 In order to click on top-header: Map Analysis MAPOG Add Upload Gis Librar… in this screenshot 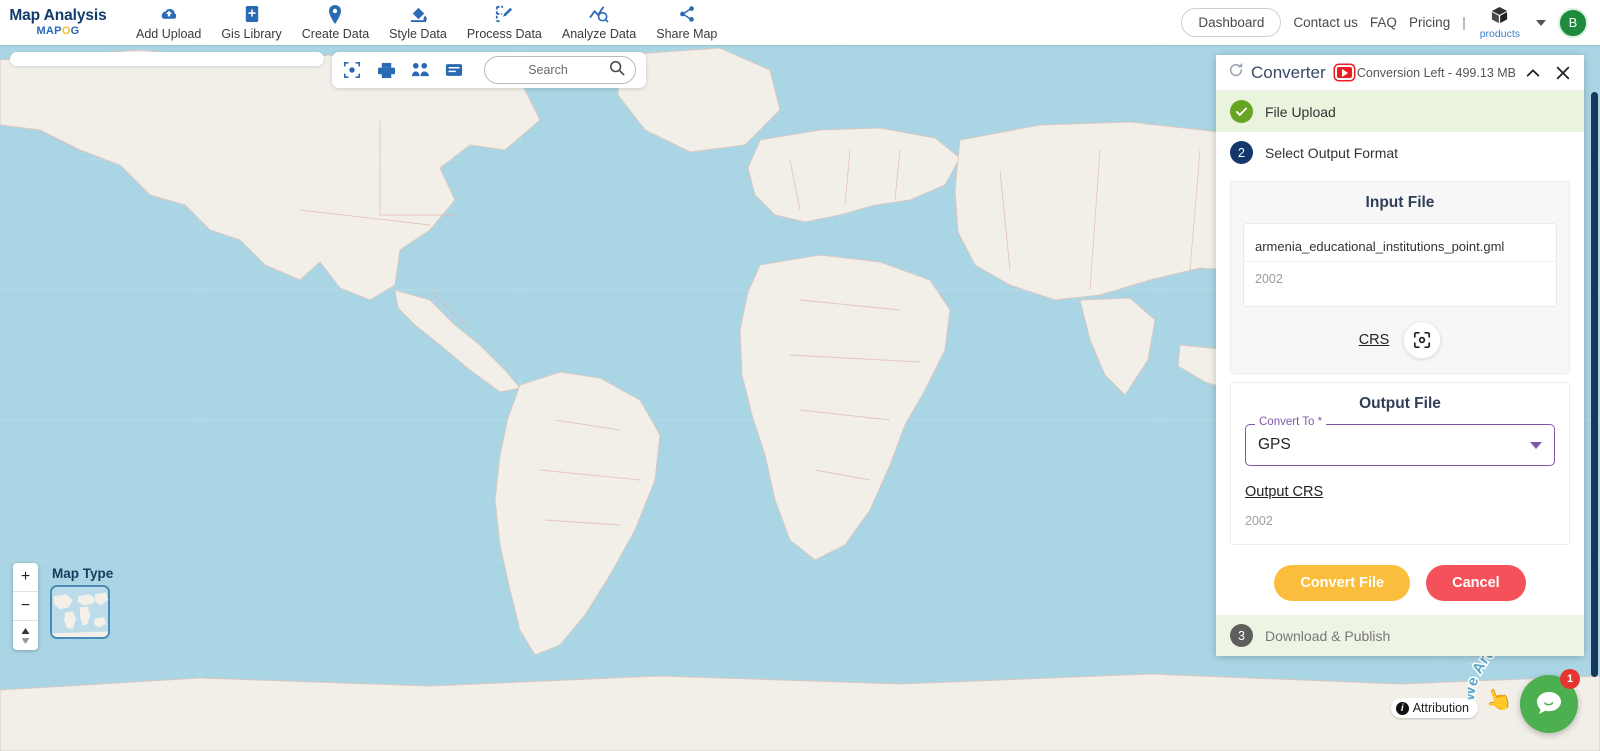, I will do `click(800, 22)`.